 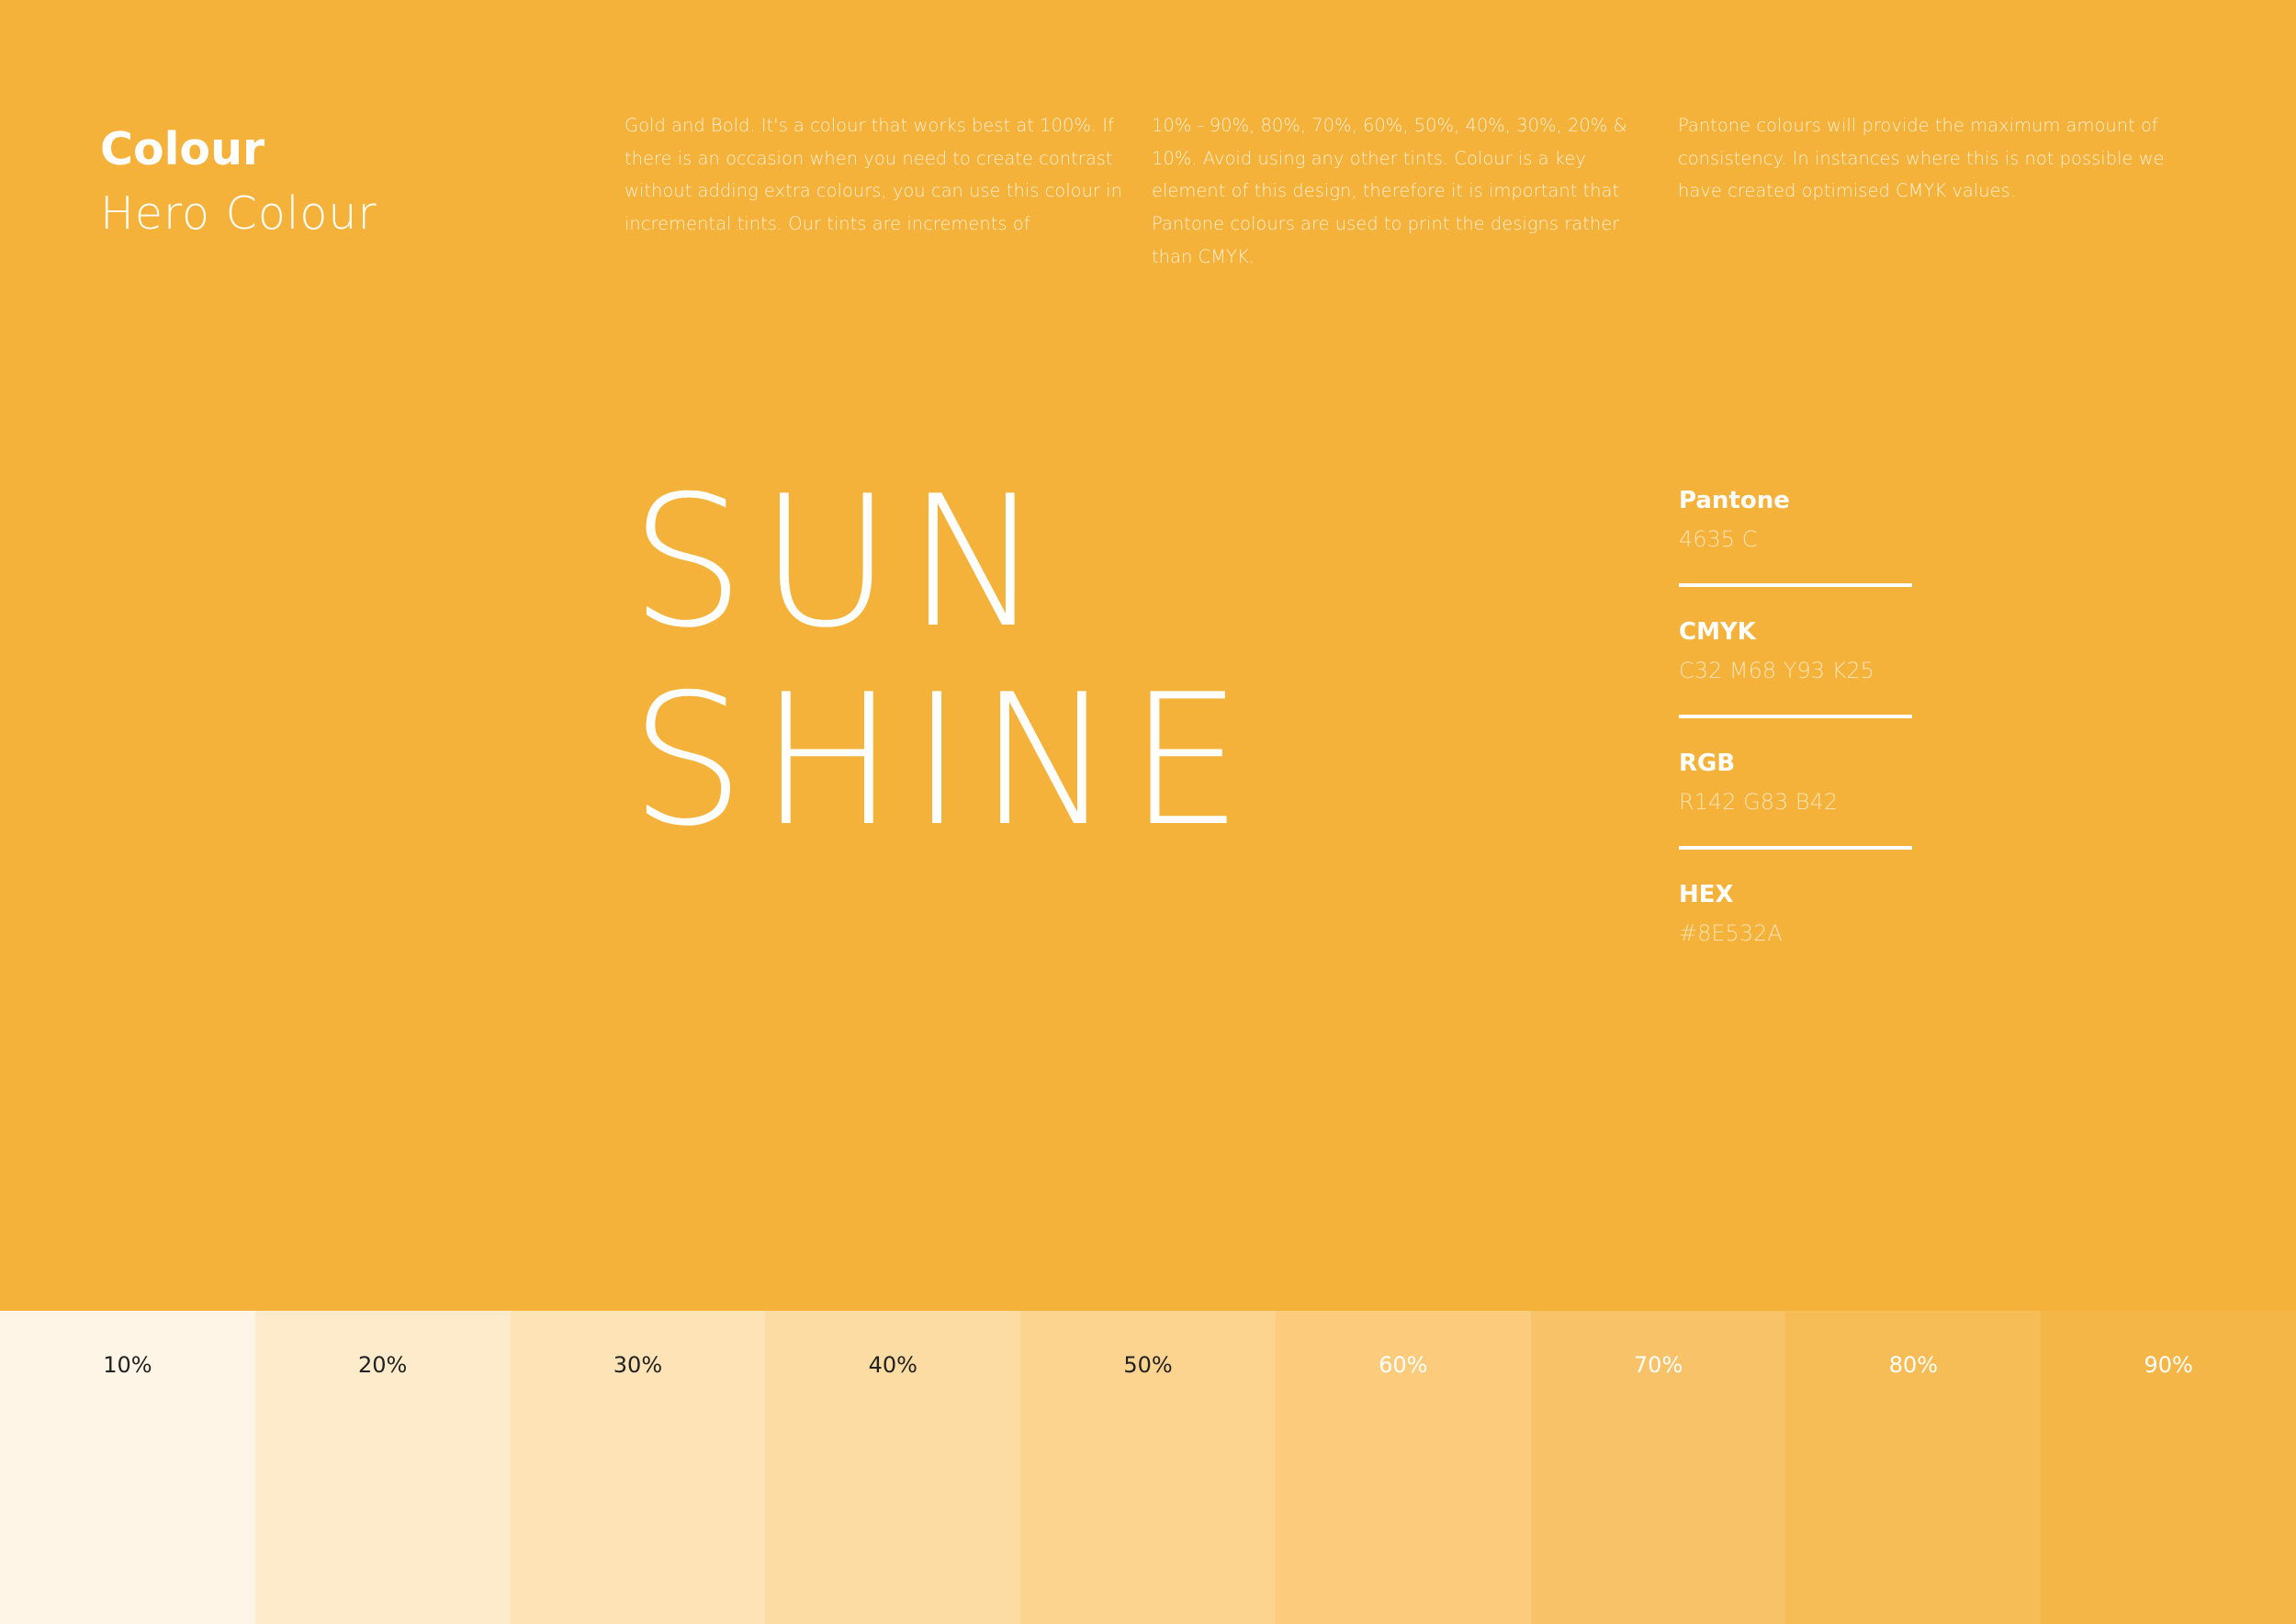 I want to click on spec-value: R142 G83 B42, so click(x=1759, y=802).